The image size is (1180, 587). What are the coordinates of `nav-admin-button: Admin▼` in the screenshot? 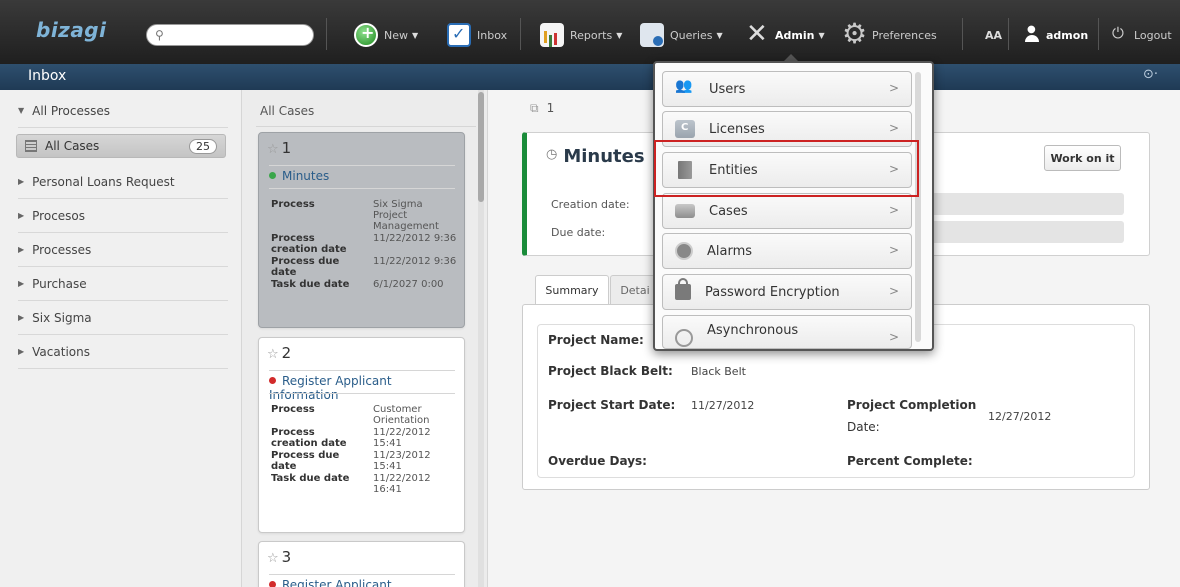 It's located at (785, 34).